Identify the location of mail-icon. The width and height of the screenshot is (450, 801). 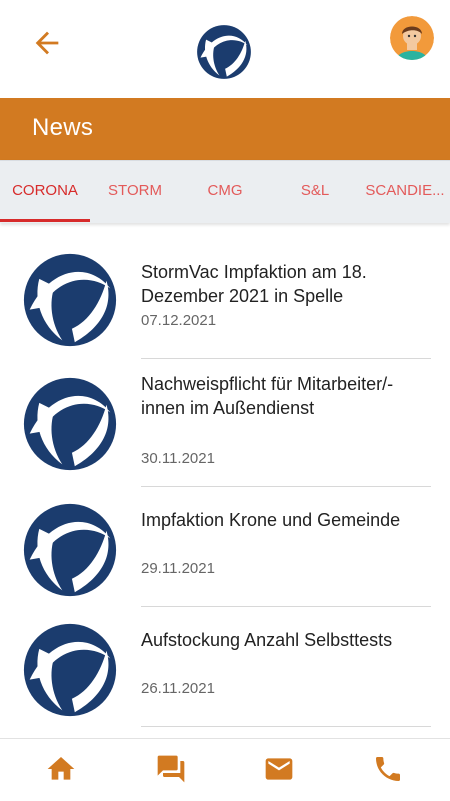
(279, 769).